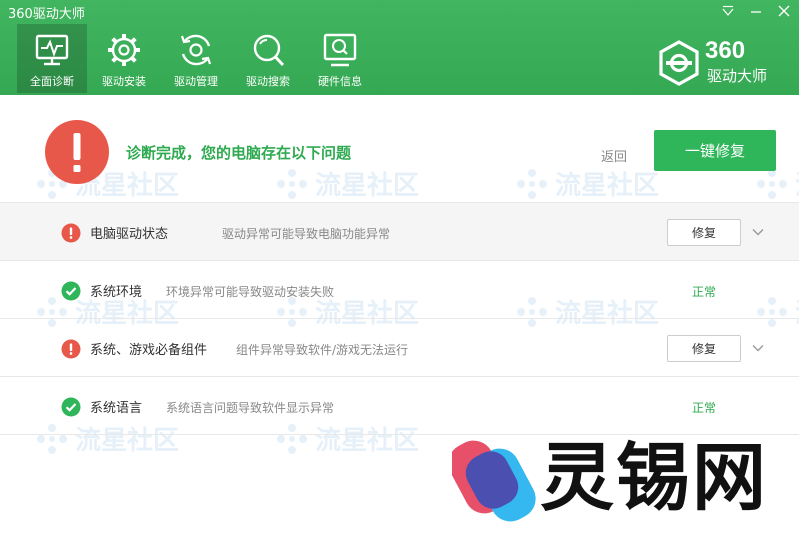 The width and height of the screenshot is (799, 560). I want to click on brand-logo-icon, so click(494, 481).